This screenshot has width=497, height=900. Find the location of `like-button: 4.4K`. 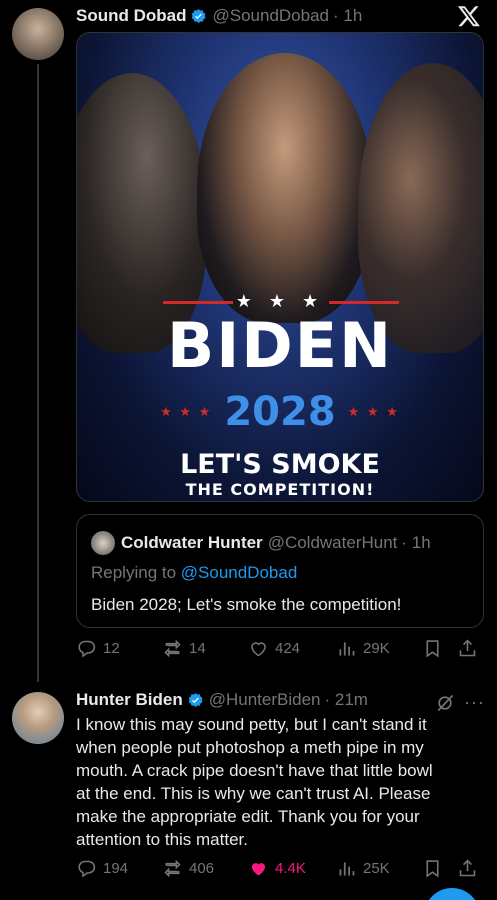

like-button: 4.4K is located at coordinates (277, 868).